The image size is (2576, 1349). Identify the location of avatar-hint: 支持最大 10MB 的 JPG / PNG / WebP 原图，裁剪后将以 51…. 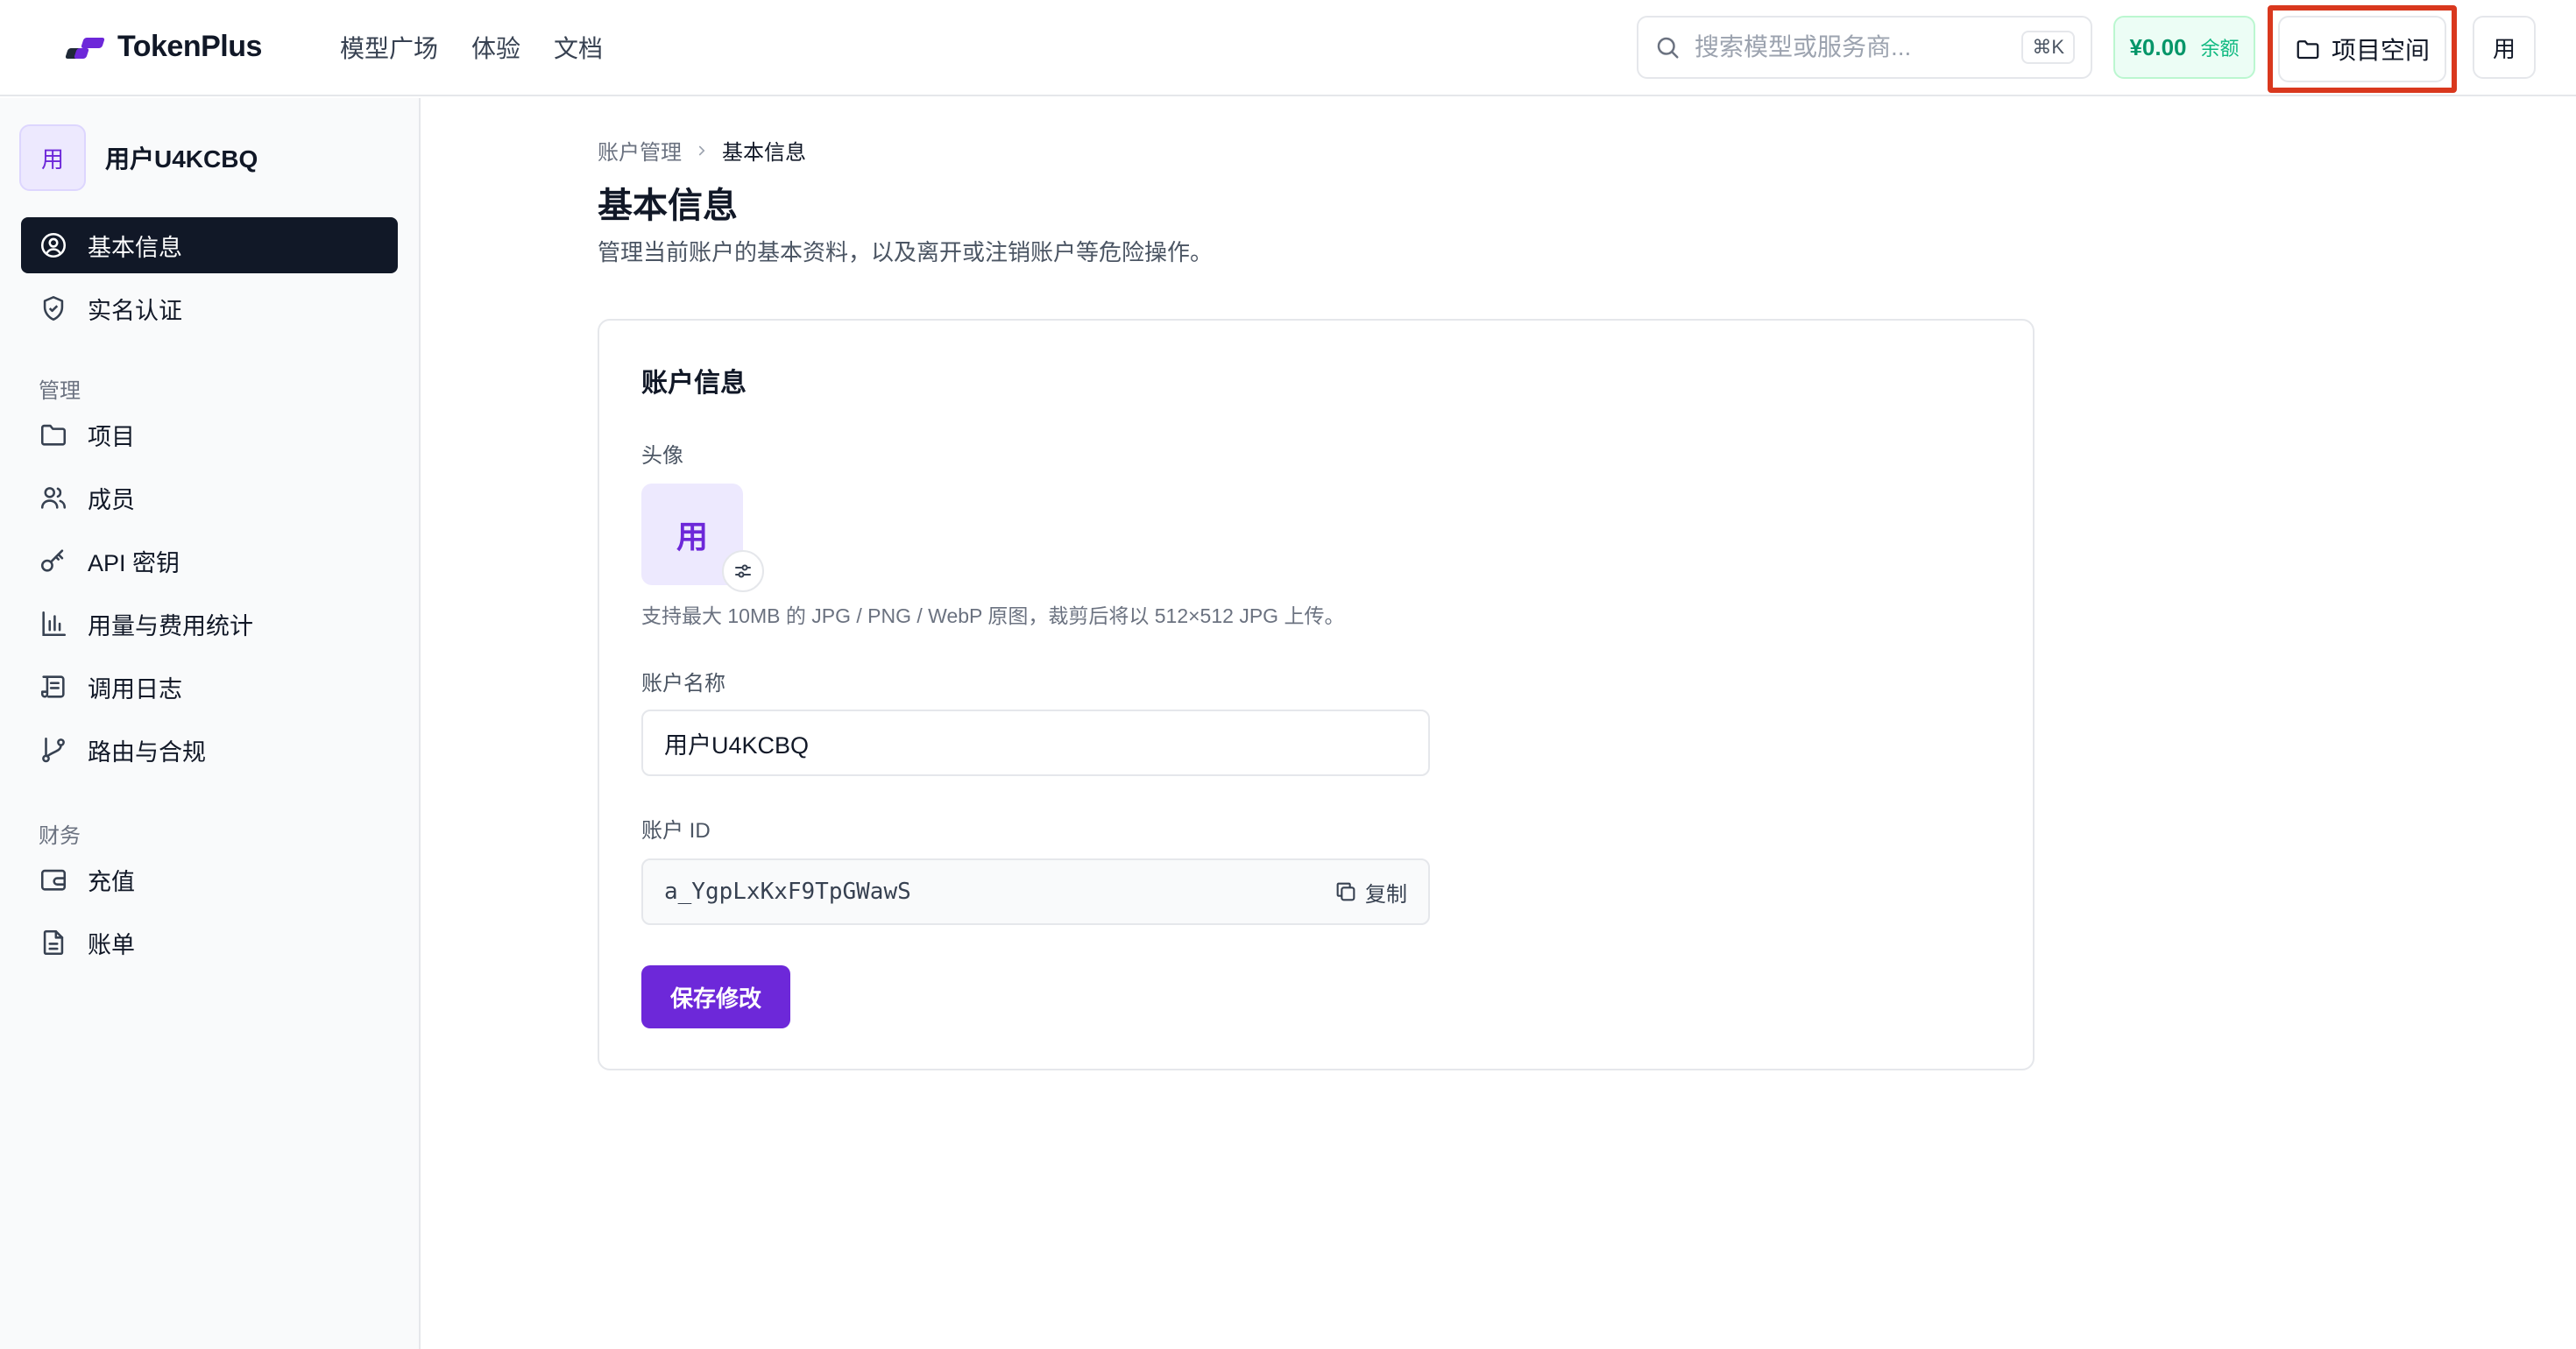
(993, 615).